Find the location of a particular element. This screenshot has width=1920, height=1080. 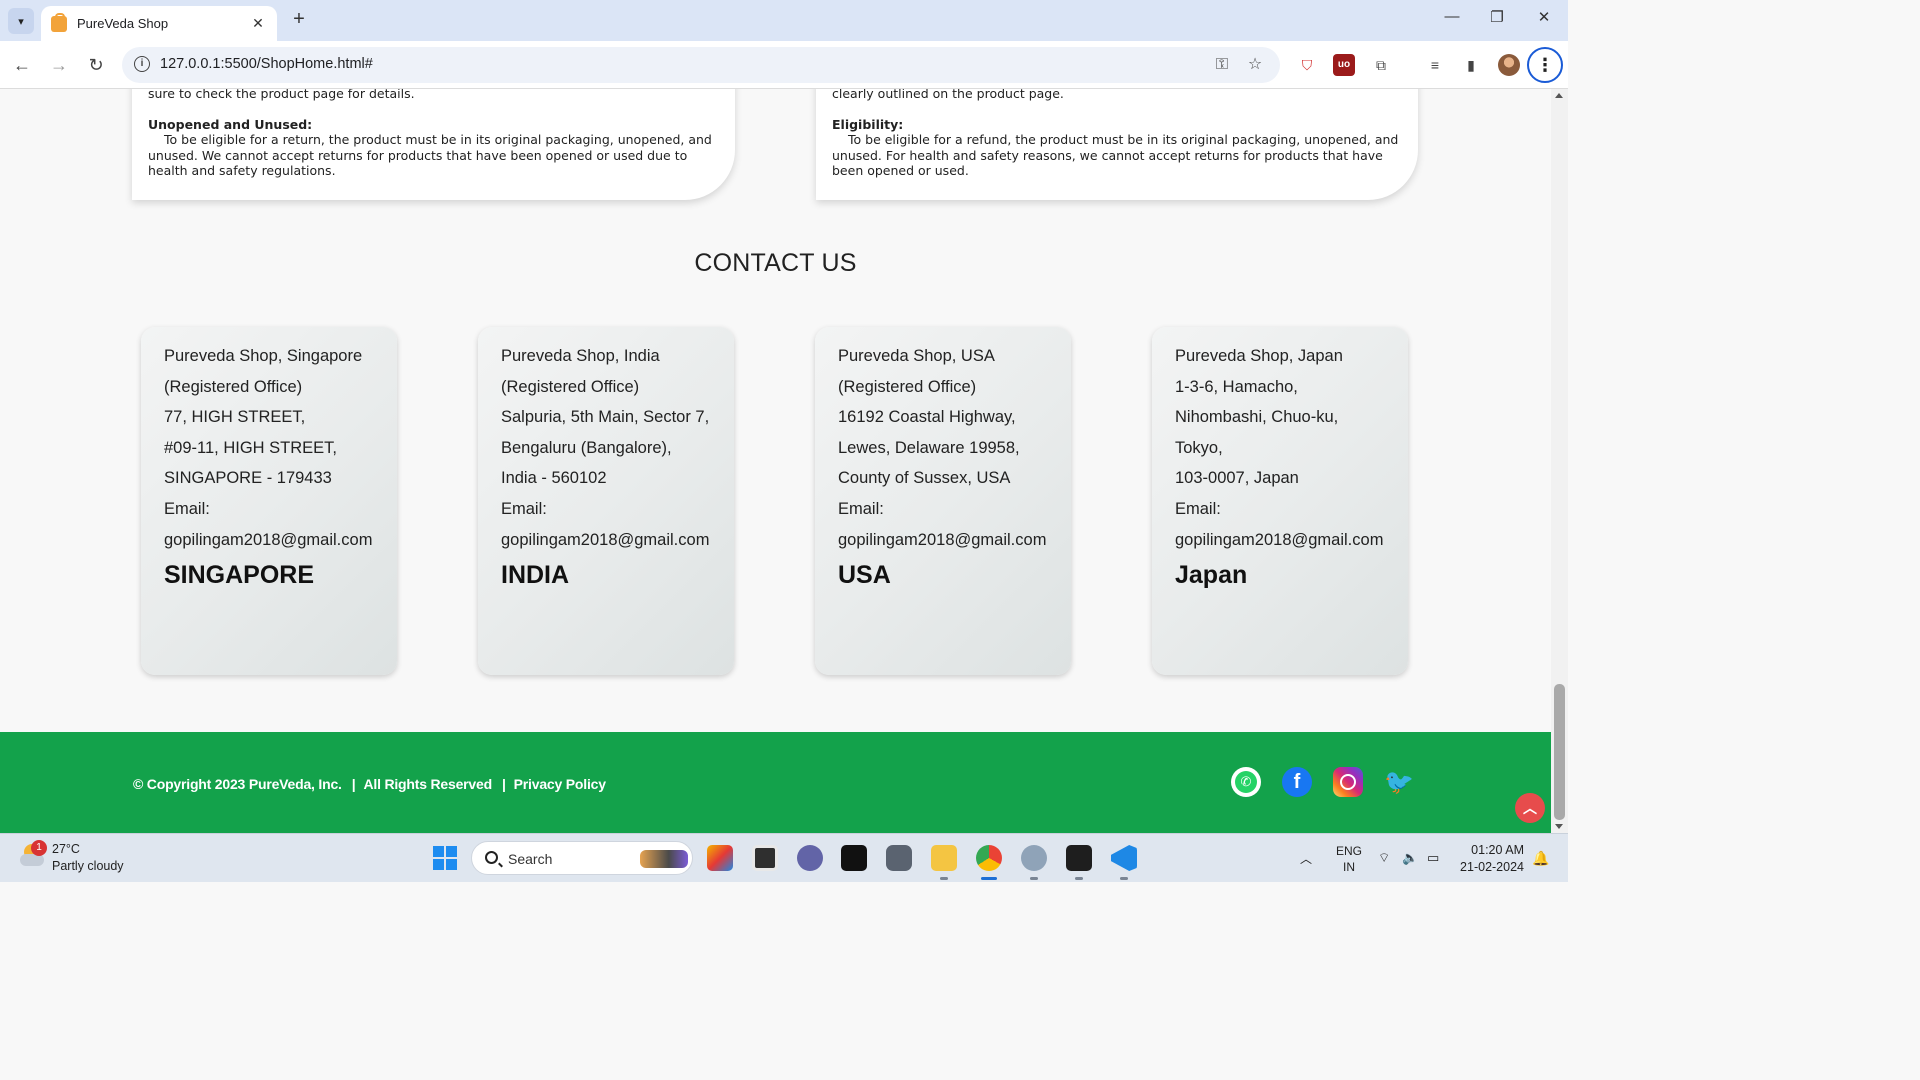

search-label: Search is located at coordinates (530, 859).